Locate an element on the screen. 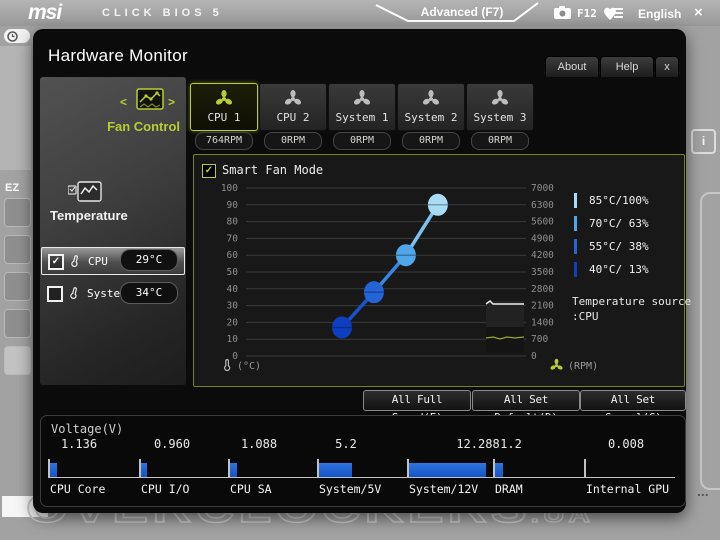 This screenshot has height=540, width=720. right-axis-tick: 0 is located at coordinates (534, 355).